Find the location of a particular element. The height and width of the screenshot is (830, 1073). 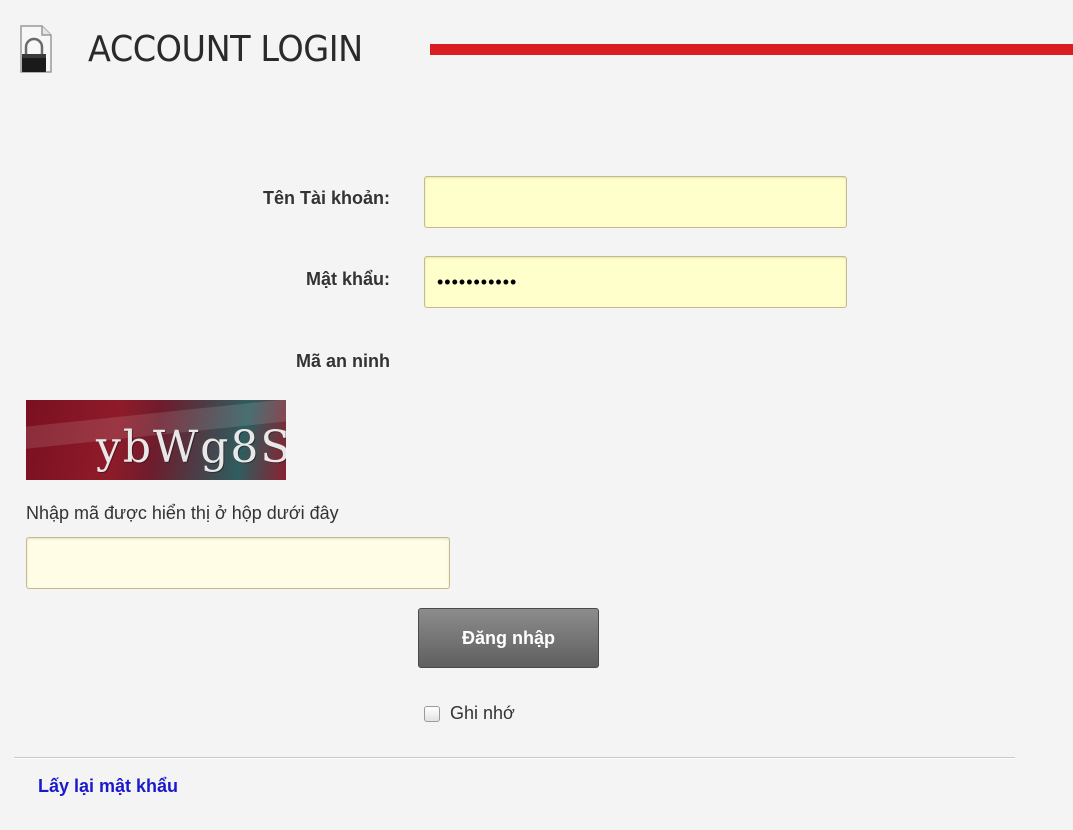

password-input is located at coordinates (635, 282).